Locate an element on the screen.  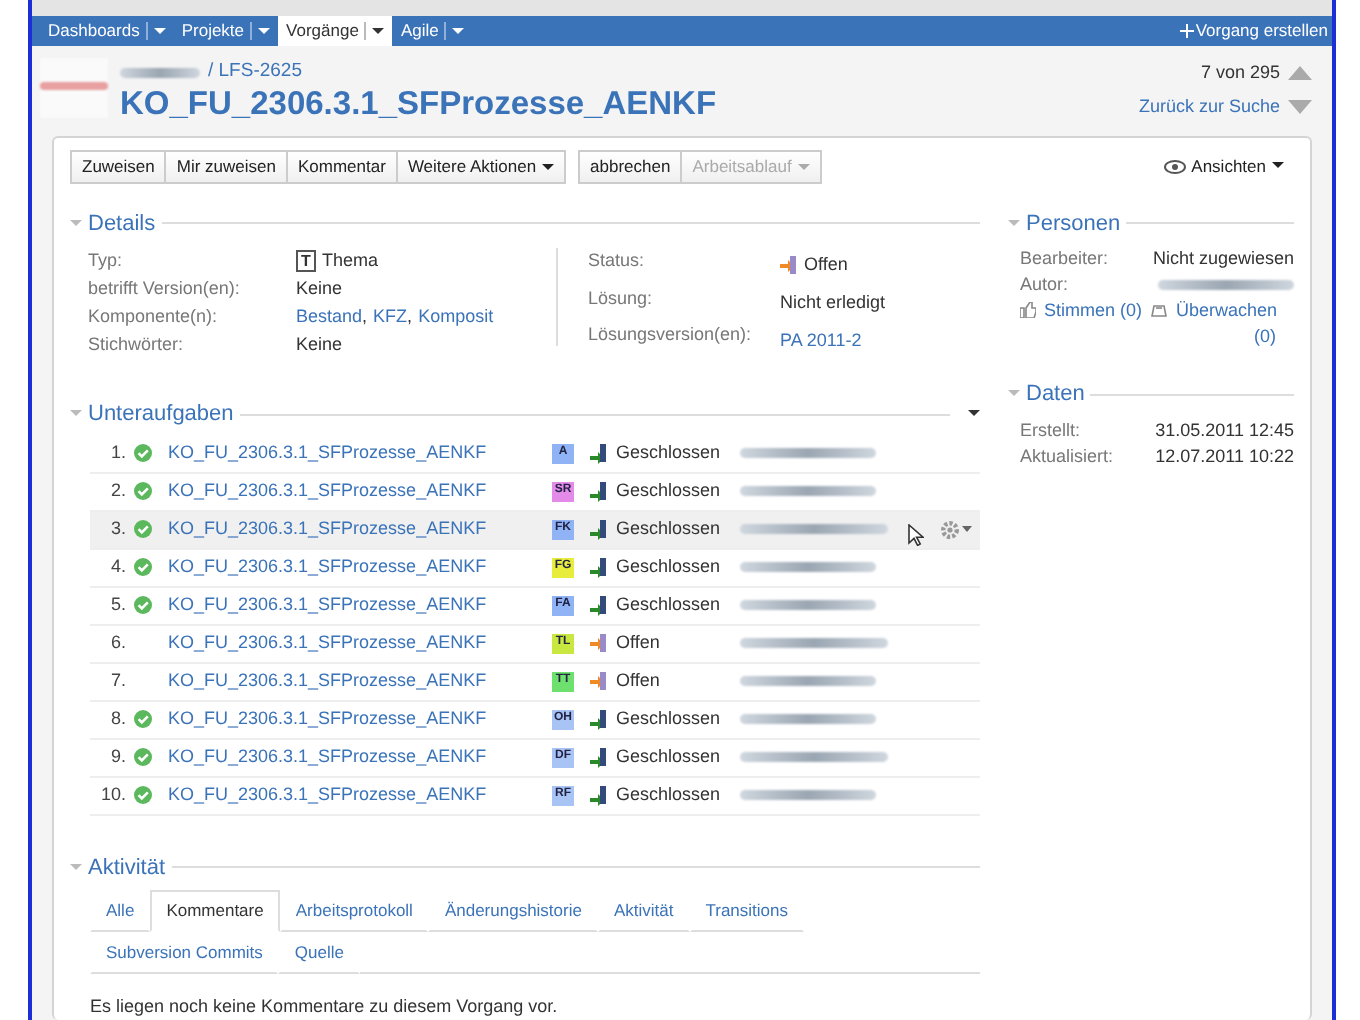
cursor-icon is located at coordinates (916, 535).